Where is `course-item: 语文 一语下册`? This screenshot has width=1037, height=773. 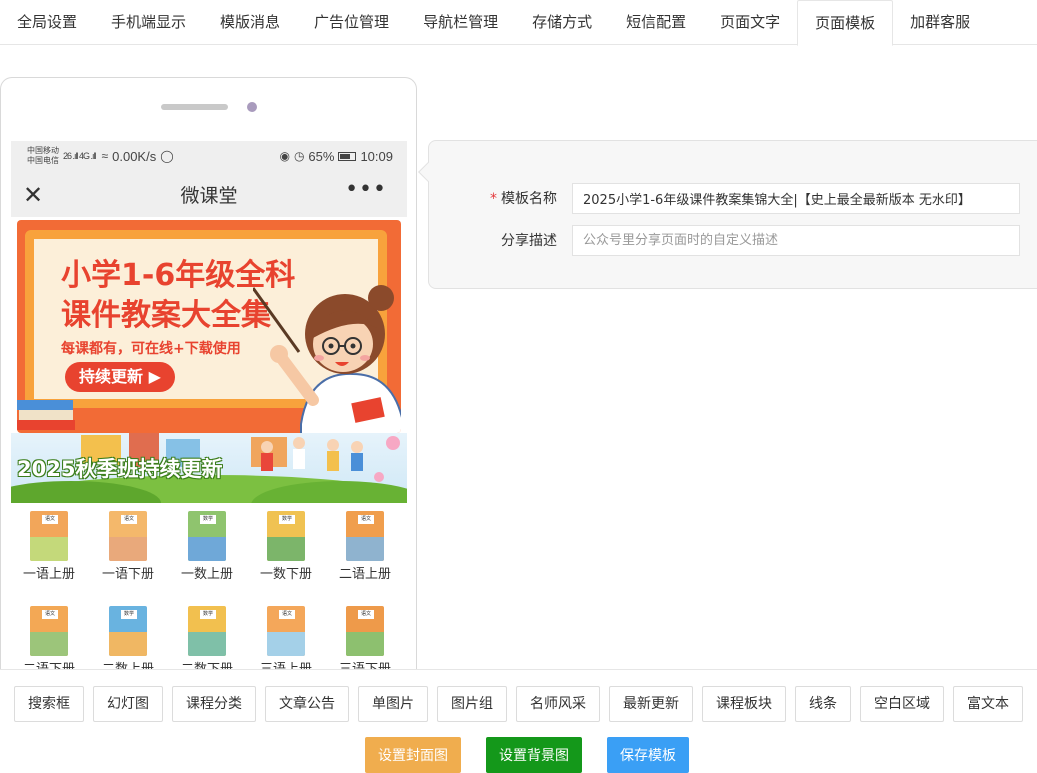
course-item: 语文 一语下册 is located at coordinates (128, 546).